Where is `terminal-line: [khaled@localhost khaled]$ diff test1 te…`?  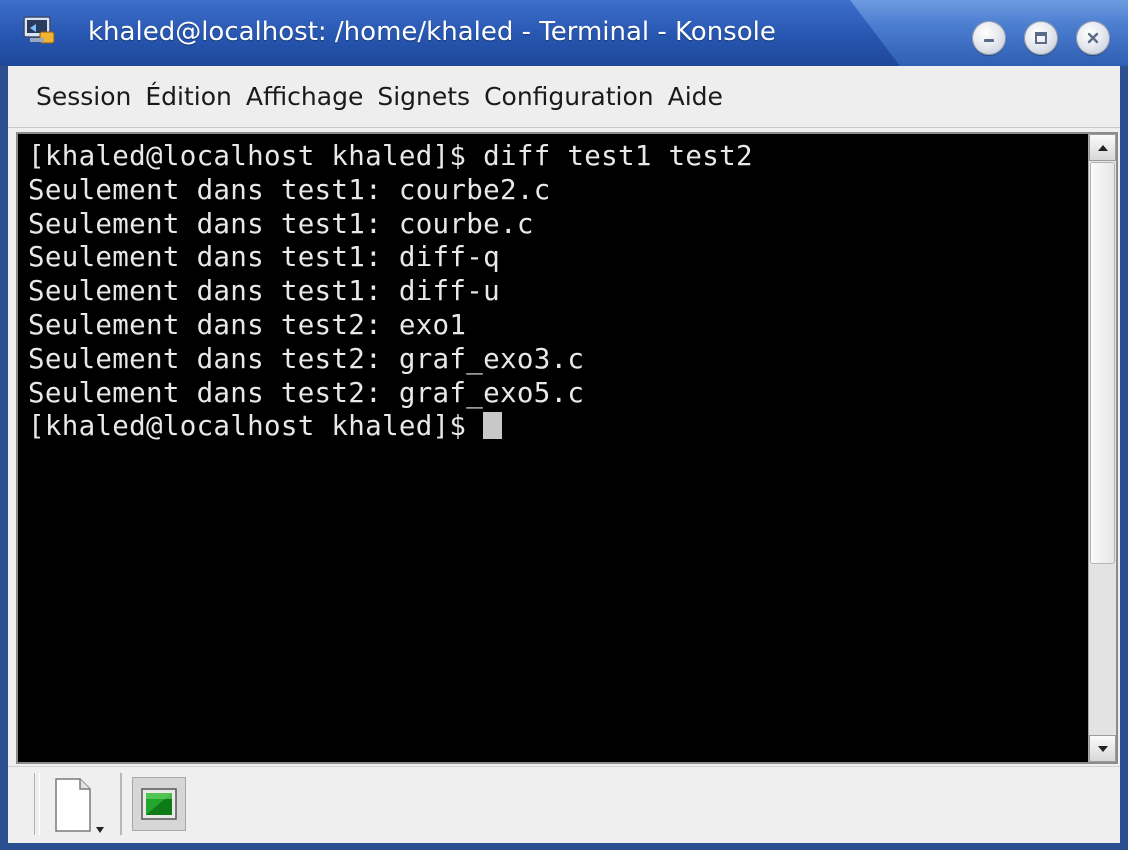
terminal-line: [khaled@localhost khaled]$ diff test1 te… is located at coordinates (390, 156).